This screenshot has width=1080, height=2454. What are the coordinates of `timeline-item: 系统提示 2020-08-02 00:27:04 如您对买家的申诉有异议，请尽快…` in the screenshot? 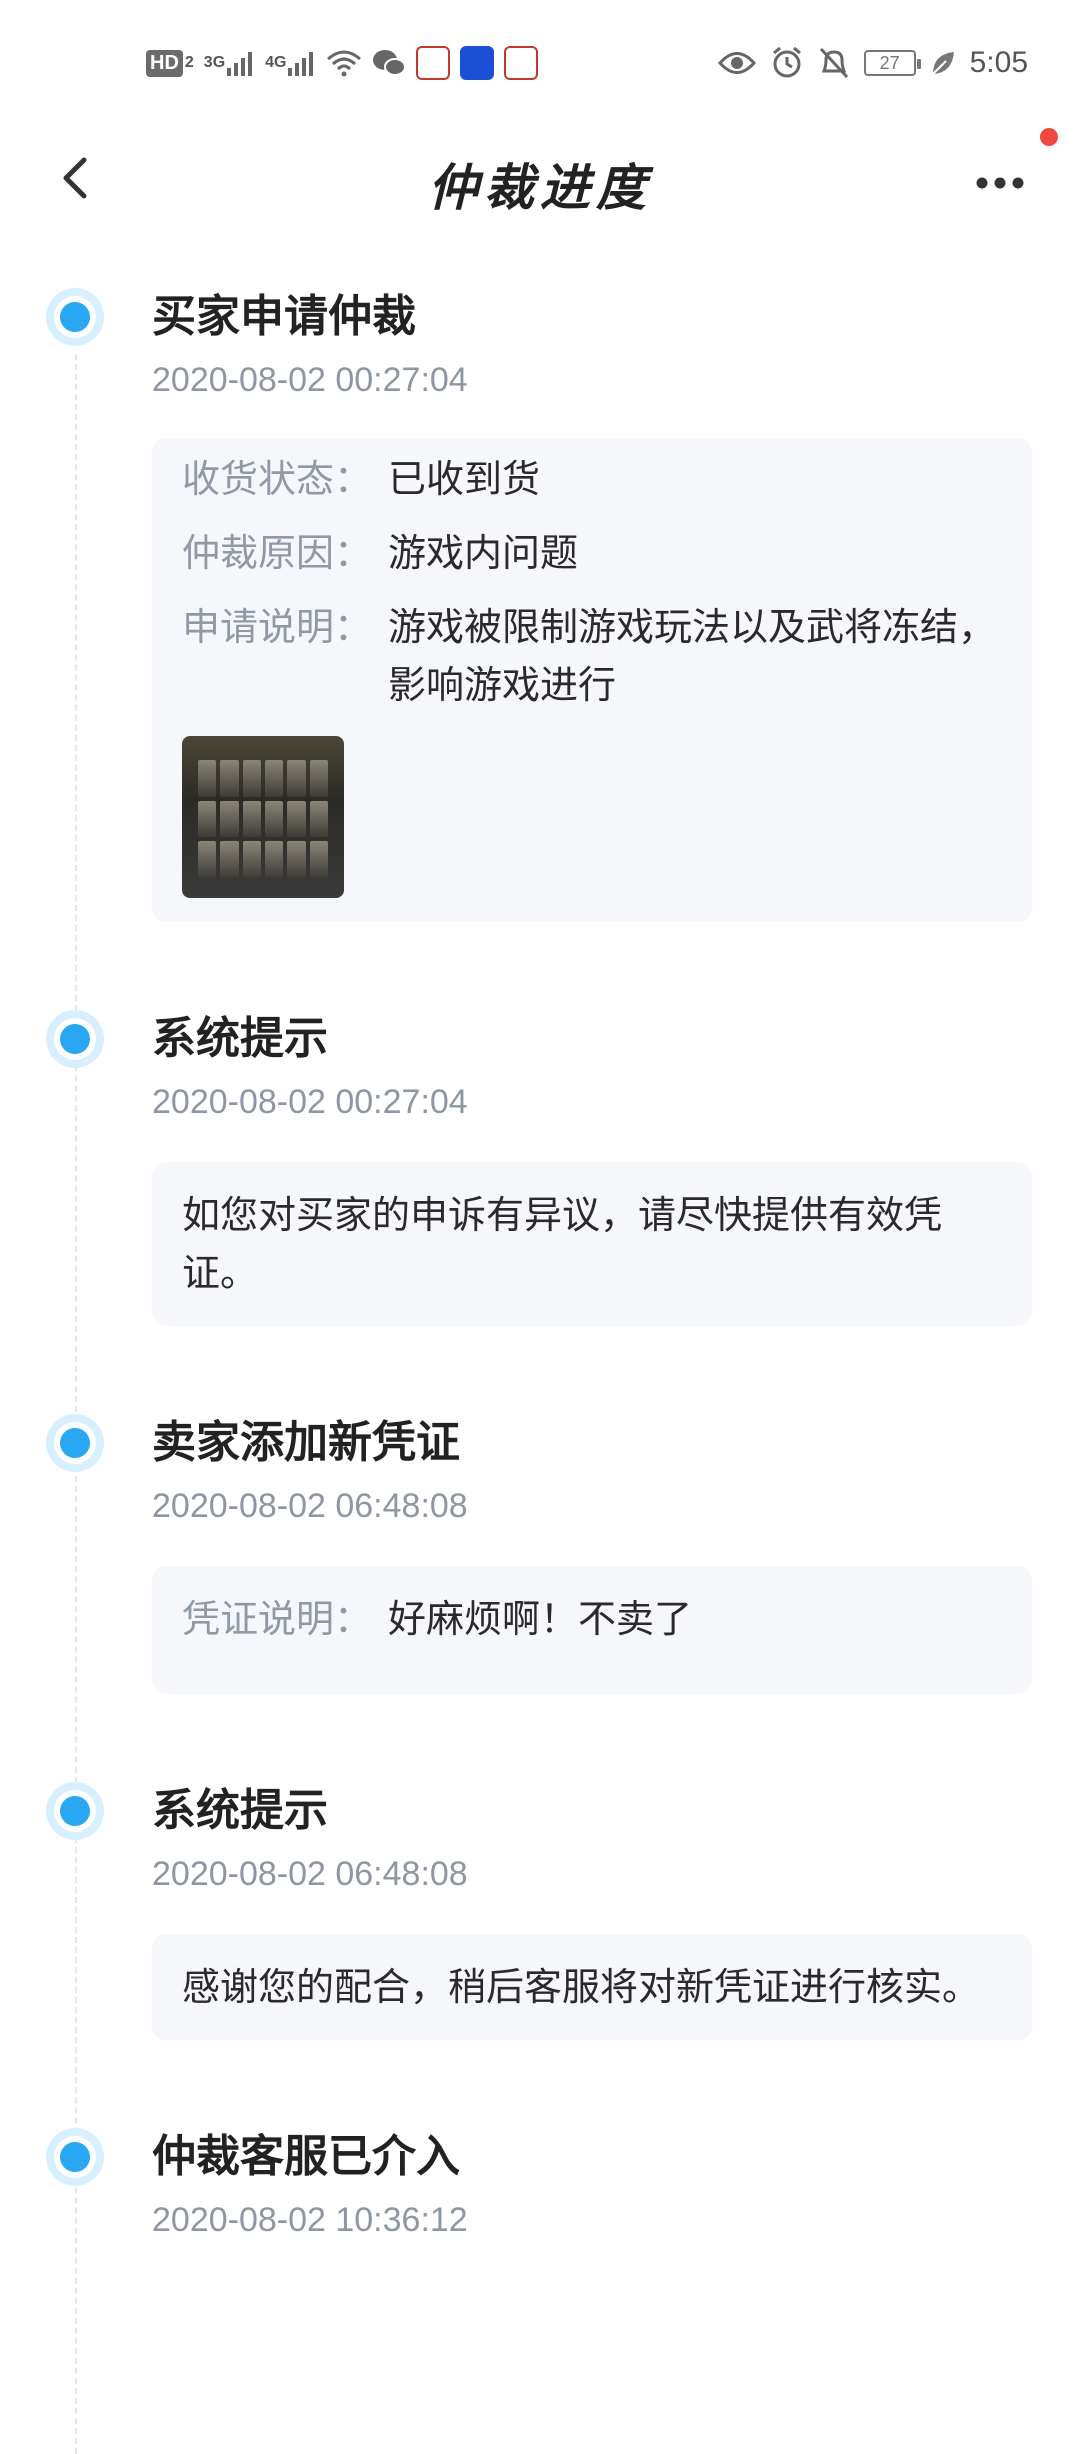 It's located at (540, 1159).